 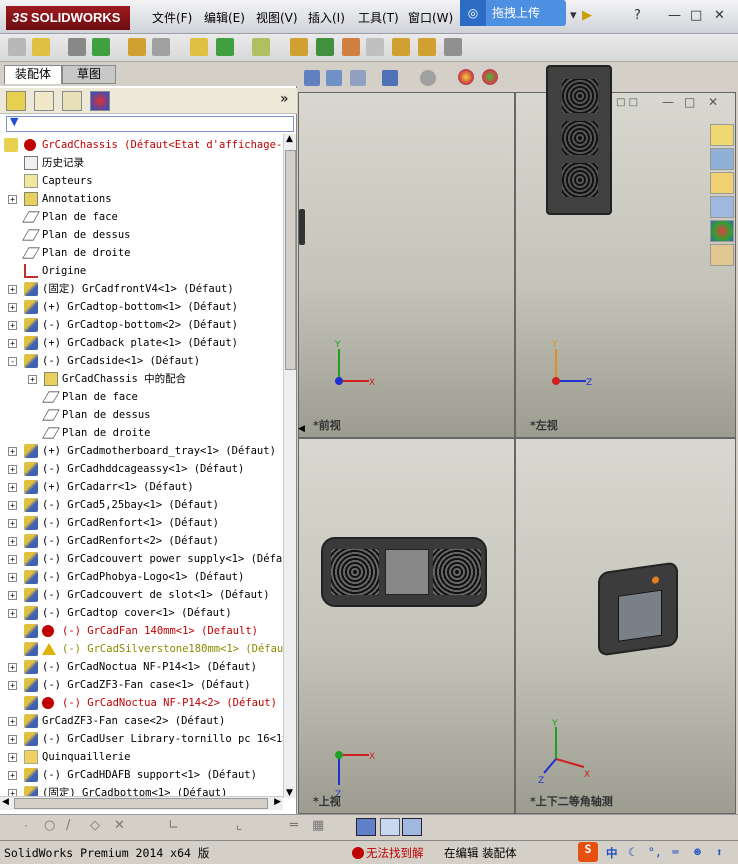 What do you see at coordinates (312, 78) in the screenshot?
I see `zoom-to-fit-icon` at bounding box center [312, 78].